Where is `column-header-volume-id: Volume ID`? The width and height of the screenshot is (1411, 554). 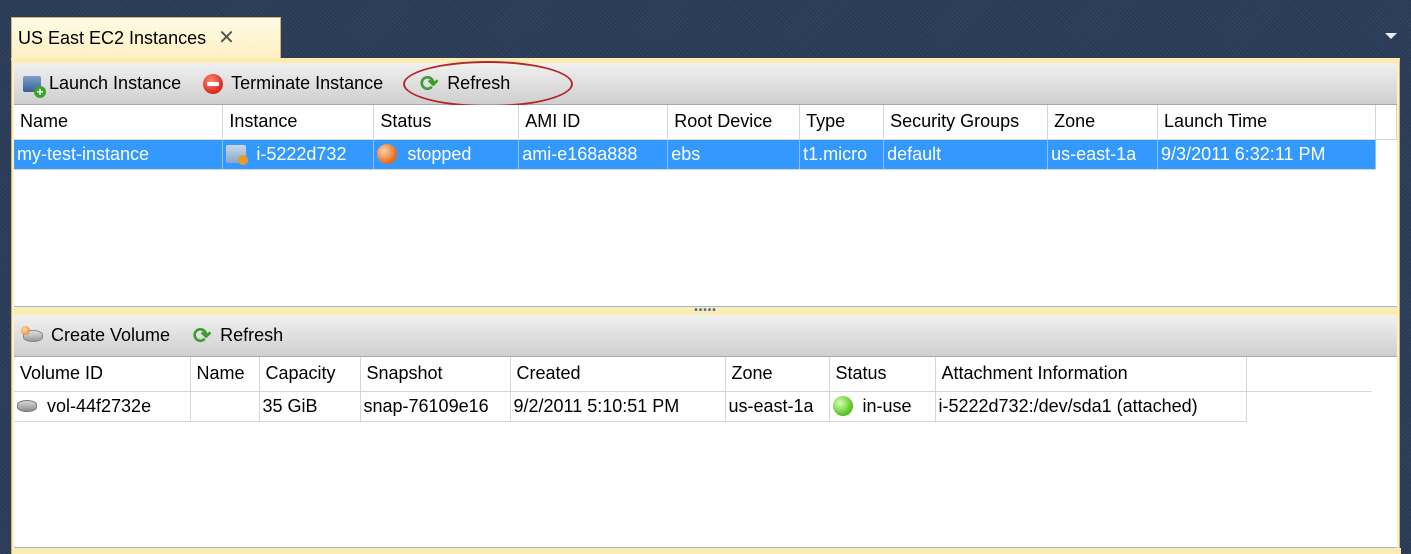 column-header-volume-id: Volume ID is located at coordinates (102, 374).